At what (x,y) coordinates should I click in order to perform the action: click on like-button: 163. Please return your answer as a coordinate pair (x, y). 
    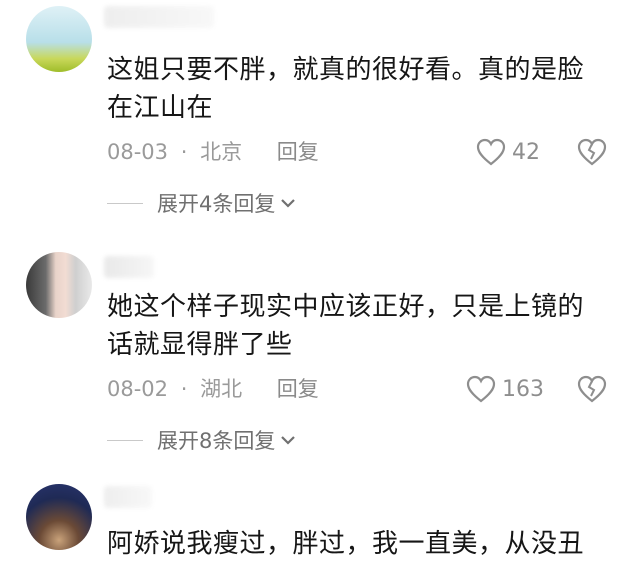
    Looking at the image, I should click on (505, 389).